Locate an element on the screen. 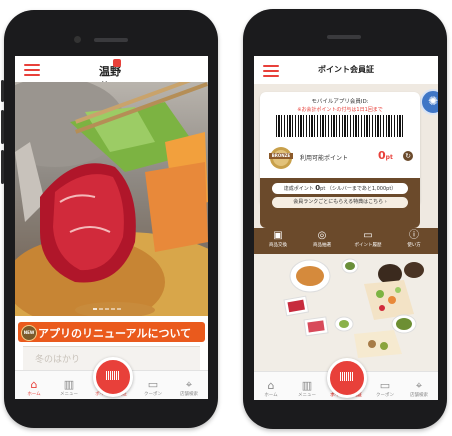  logo: 温野菜 is located at coordinates (114, 76).